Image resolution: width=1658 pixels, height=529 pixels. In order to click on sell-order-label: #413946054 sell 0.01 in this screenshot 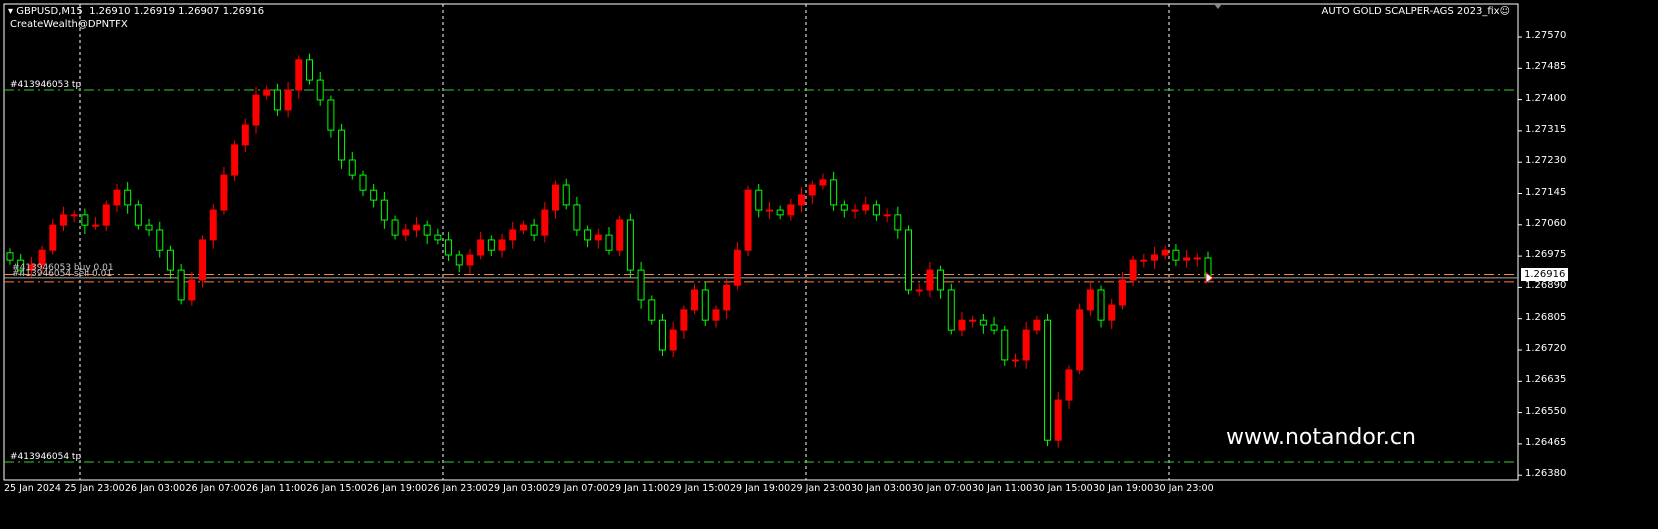, I will do `click(62, 274)`.